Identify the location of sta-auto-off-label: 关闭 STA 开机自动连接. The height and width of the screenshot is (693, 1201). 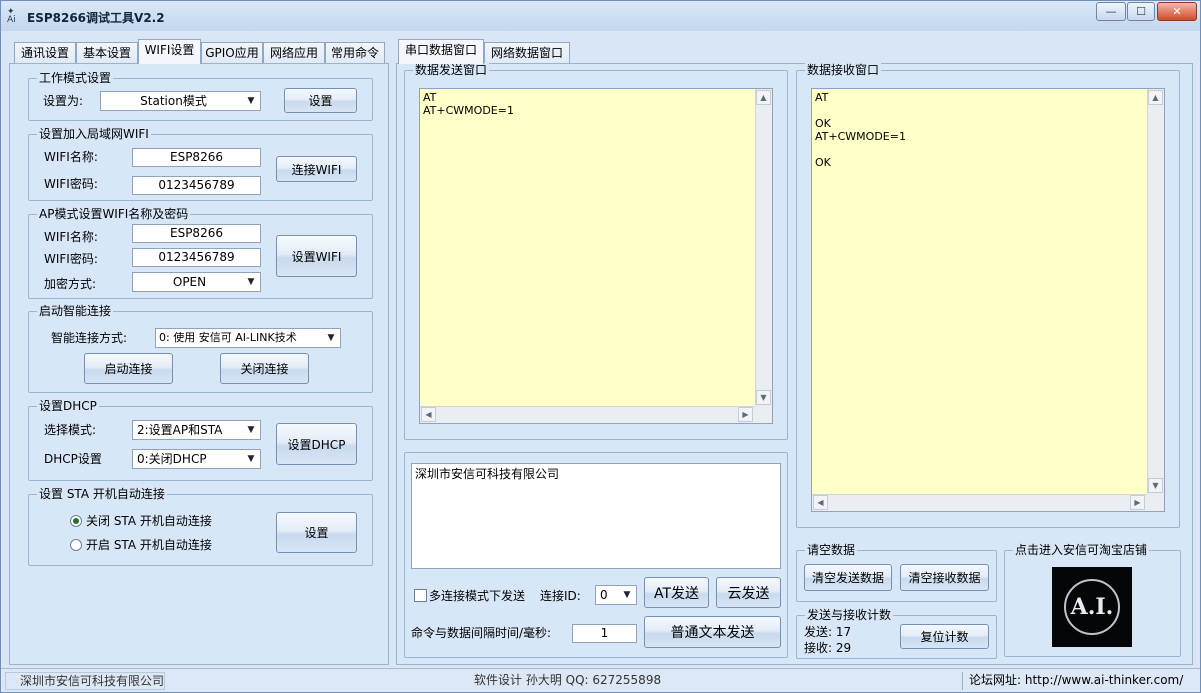
(149, 521).